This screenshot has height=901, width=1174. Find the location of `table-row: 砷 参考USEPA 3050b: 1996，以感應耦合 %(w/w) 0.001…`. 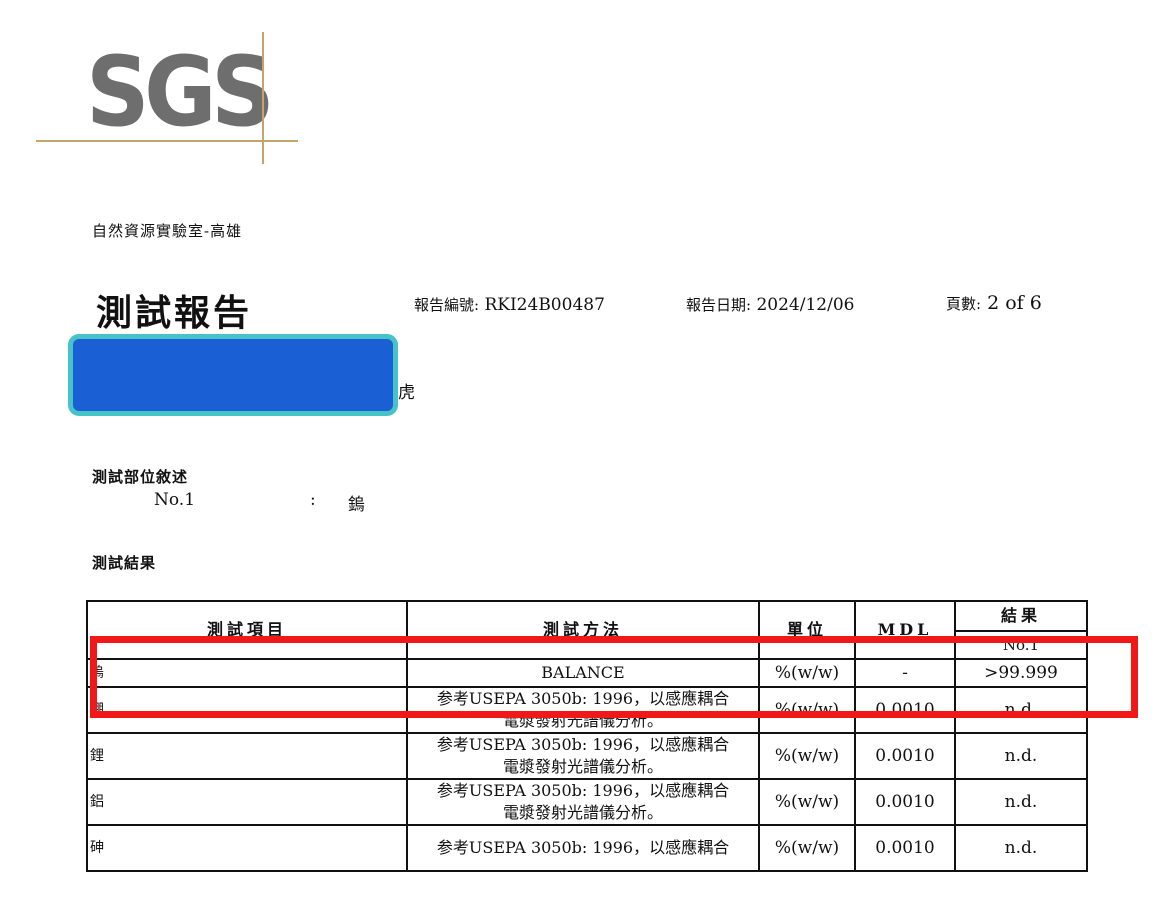

table-row: 砷 参考USEPA 3050b: 1996，以感應耦合 %(w/w) 0.001… is located at coordinates (587, 848).